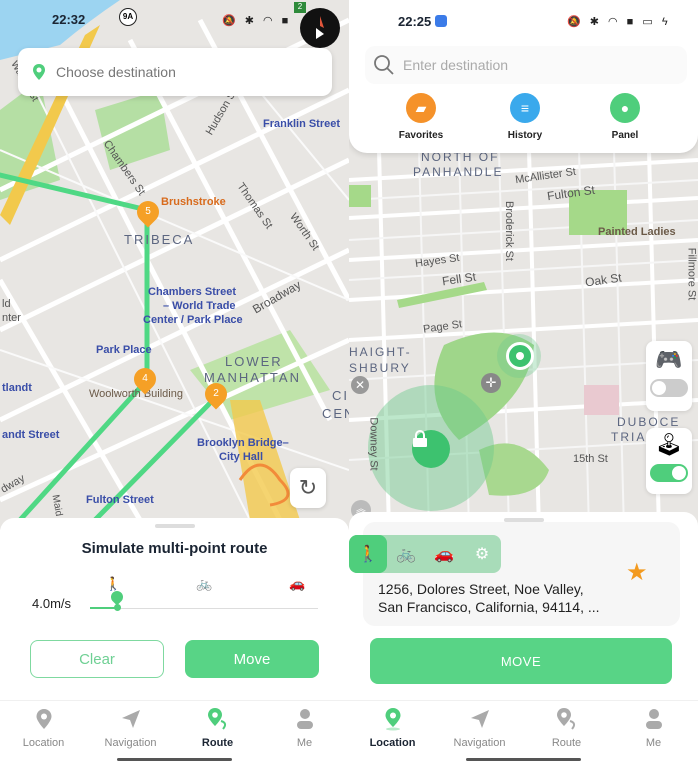  Describe the element at coordinates (431, 449) in the screenshot. I see `lock-button` at that location.